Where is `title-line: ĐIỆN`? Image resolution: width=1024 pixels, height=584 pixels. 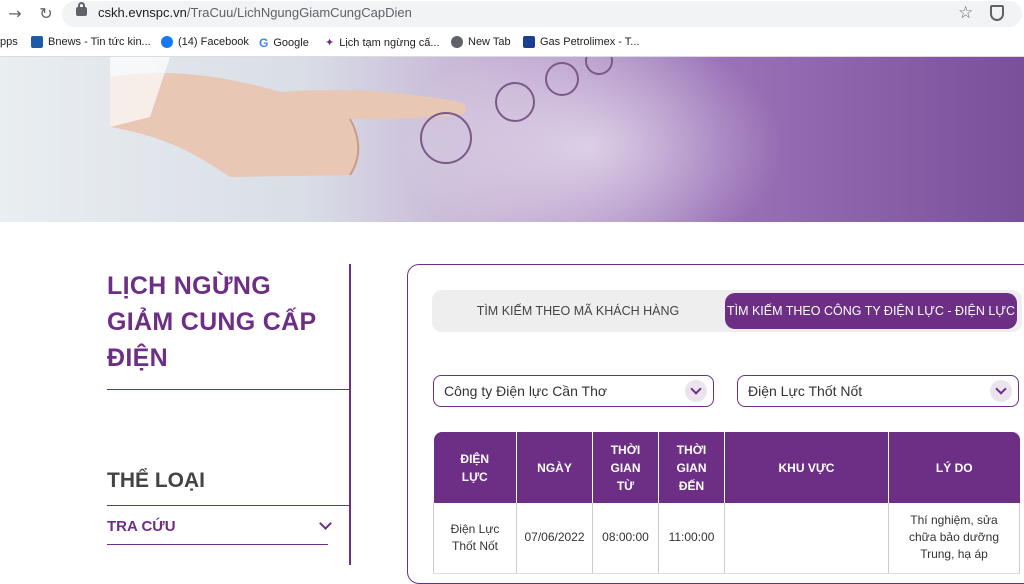
title-line: ĐIỆN is located at coordinates (137, 358).